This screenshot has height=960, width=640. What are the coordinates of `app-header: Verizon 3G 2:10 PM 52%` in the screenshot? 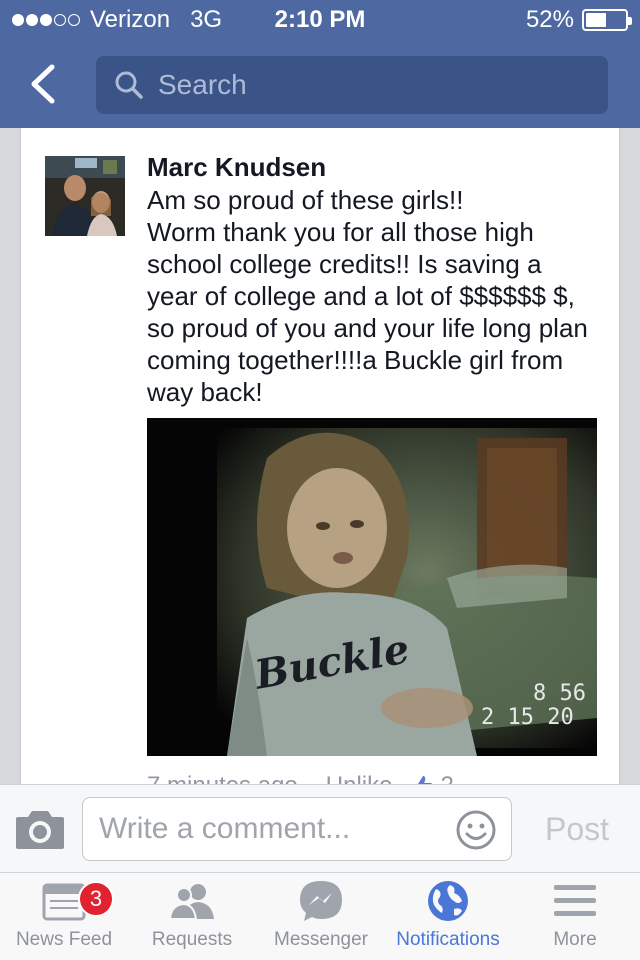 It's located at (320, 64).